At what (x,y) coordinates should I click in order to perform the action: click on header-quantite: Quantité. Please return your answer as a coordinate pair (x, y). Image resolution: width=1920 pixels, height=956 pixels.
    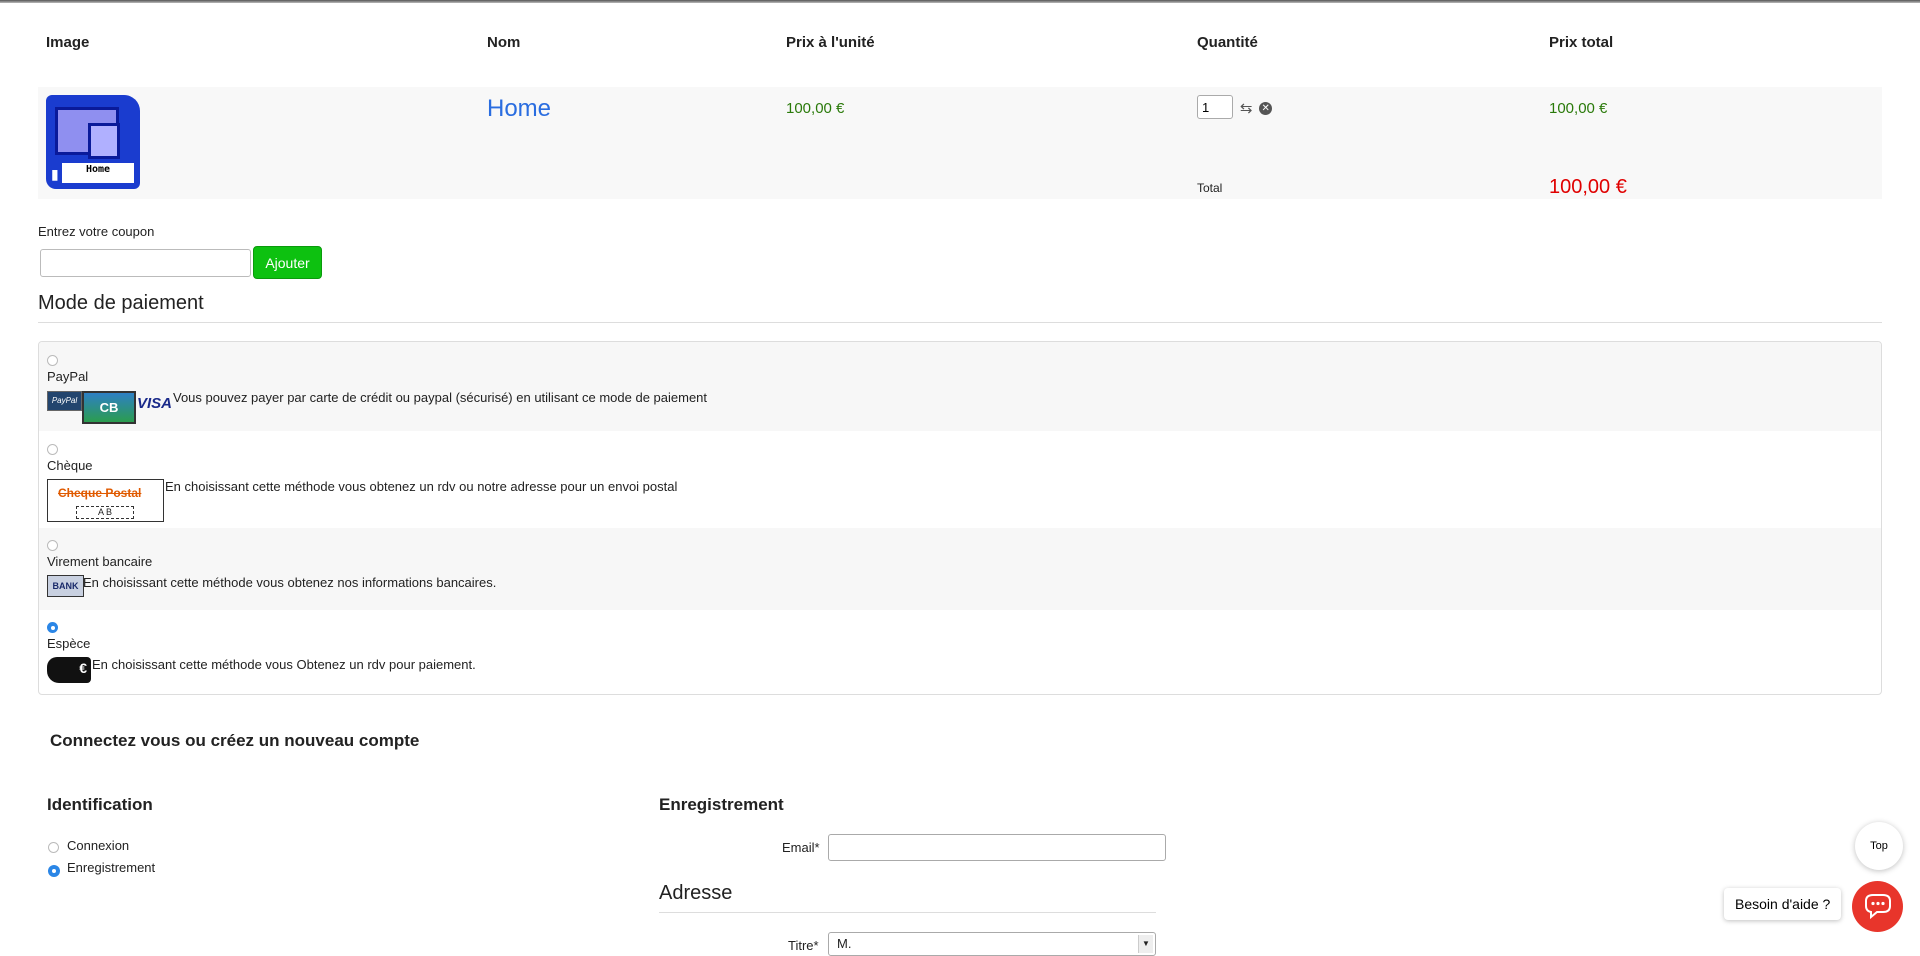
    Looking at the image, I should click on (1227, 42).